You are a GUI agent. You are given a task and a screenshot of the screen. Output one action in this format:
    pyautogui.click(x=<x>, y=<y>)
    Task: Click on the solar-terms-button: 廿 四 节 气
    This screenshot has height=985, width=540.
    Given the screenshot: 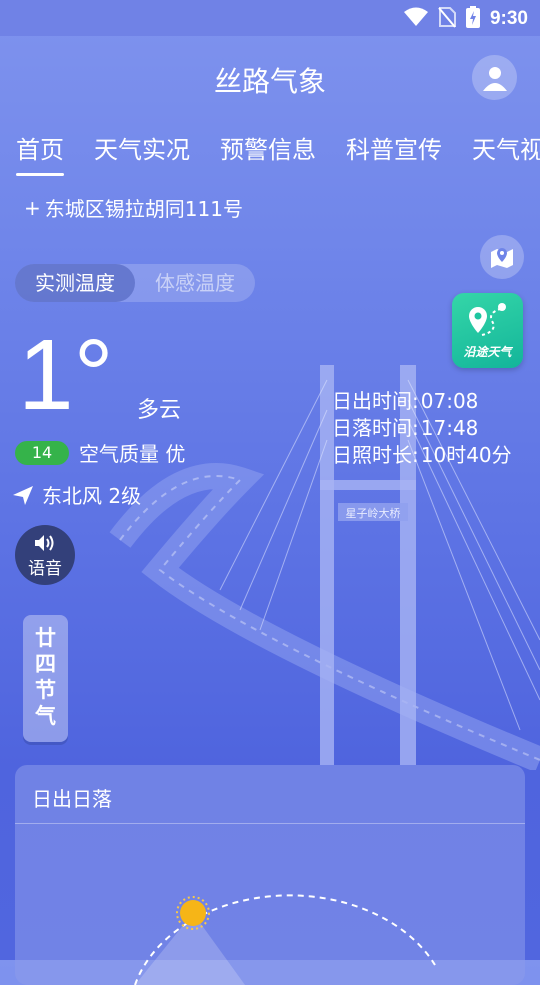 What is the action you would take?
    pyautogui.click(x=45, y=678)
    